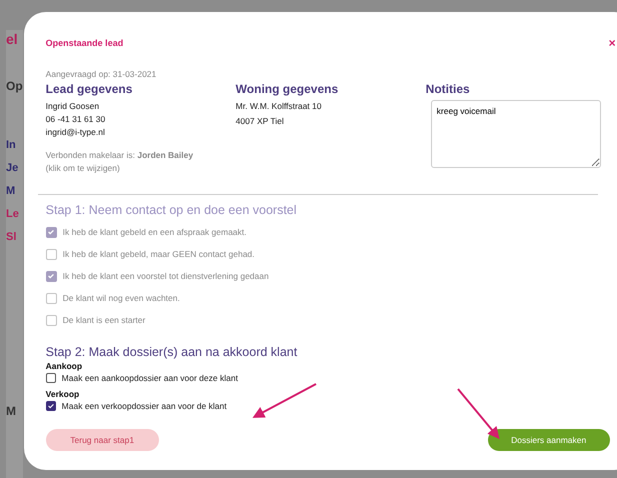  Describe the element at coordinates (11, 237) in the screenshot. I see `background-text: Sl` at that location.